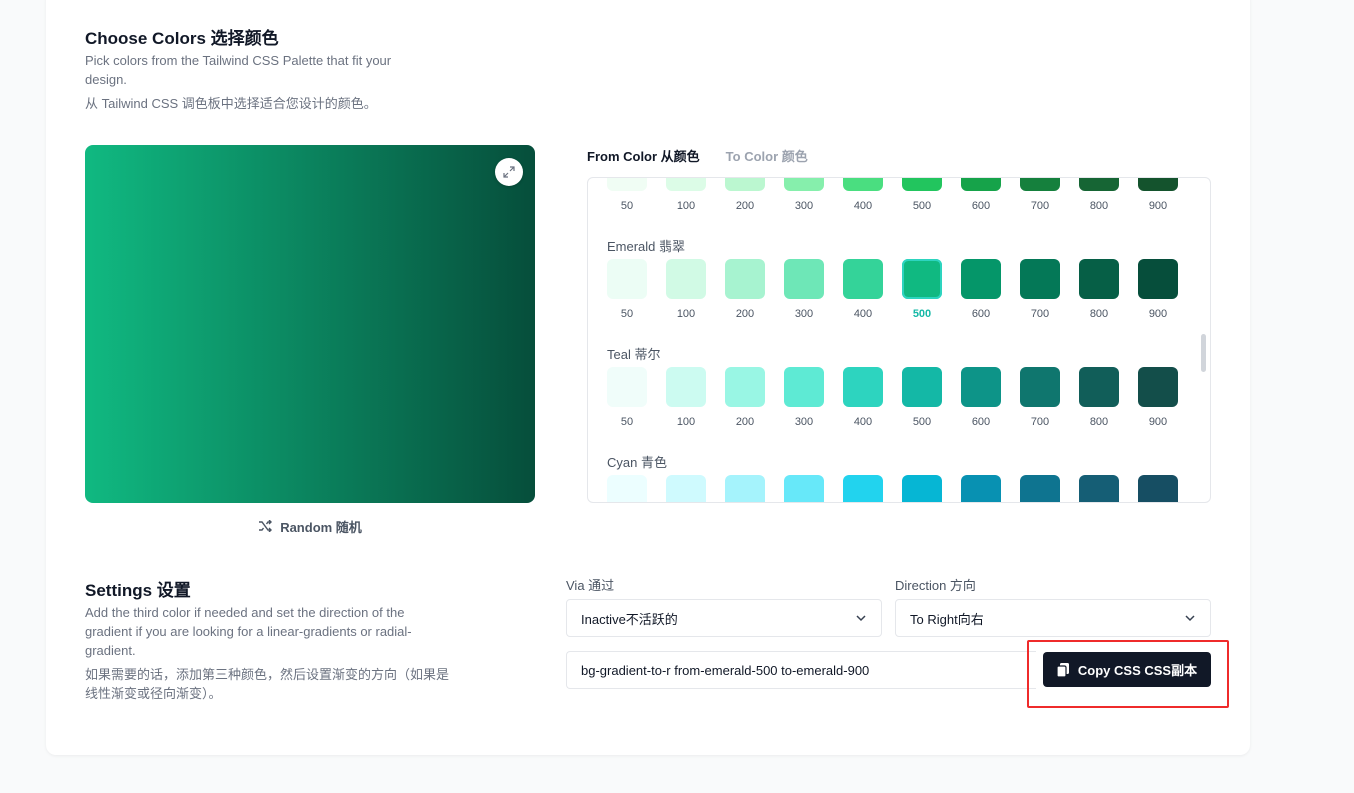 The image size is (1354, 793). Describe the element at coordinates (321, 527) in the screenshot. I see `random-button-label: Random 随机` at that location.